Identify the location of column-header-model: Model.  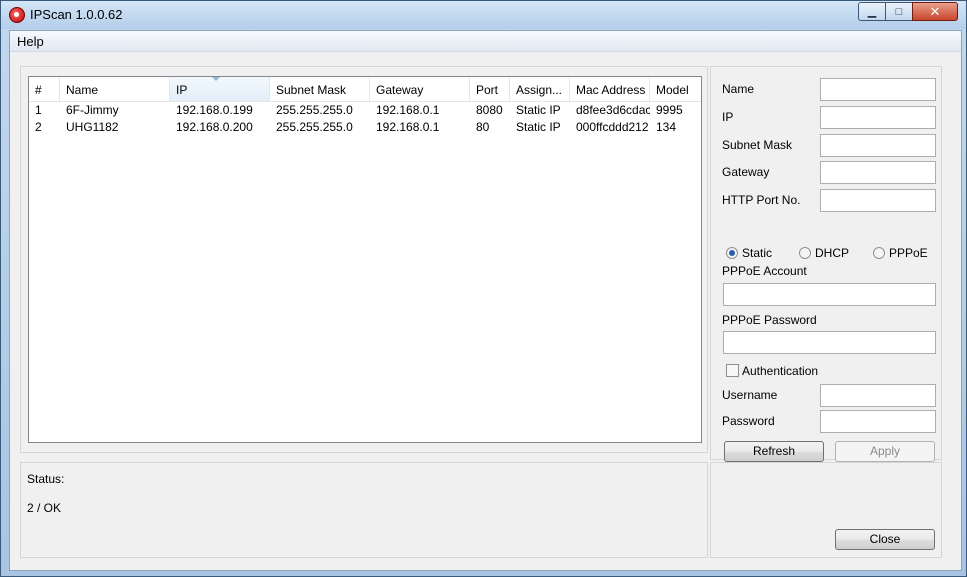
(675, 89).